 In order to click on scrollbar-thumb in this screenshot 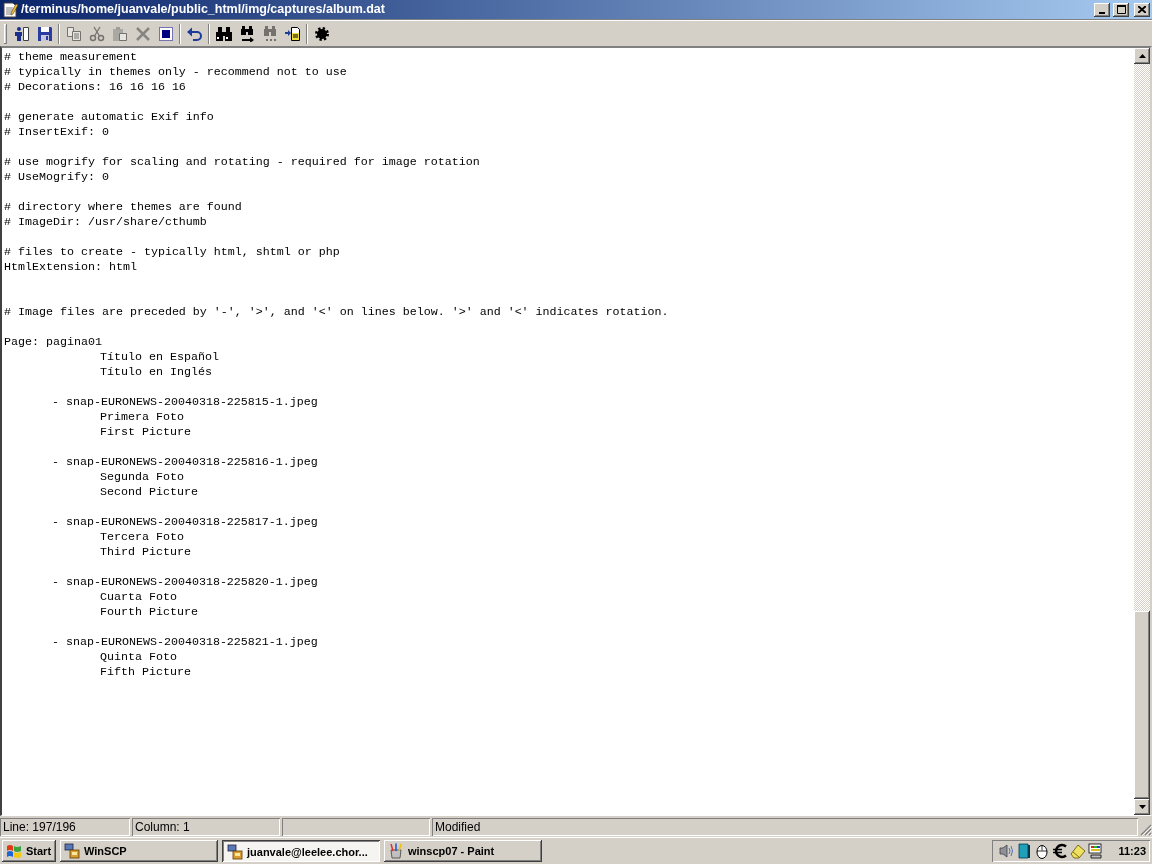, I will do `click(1142, 705)`.